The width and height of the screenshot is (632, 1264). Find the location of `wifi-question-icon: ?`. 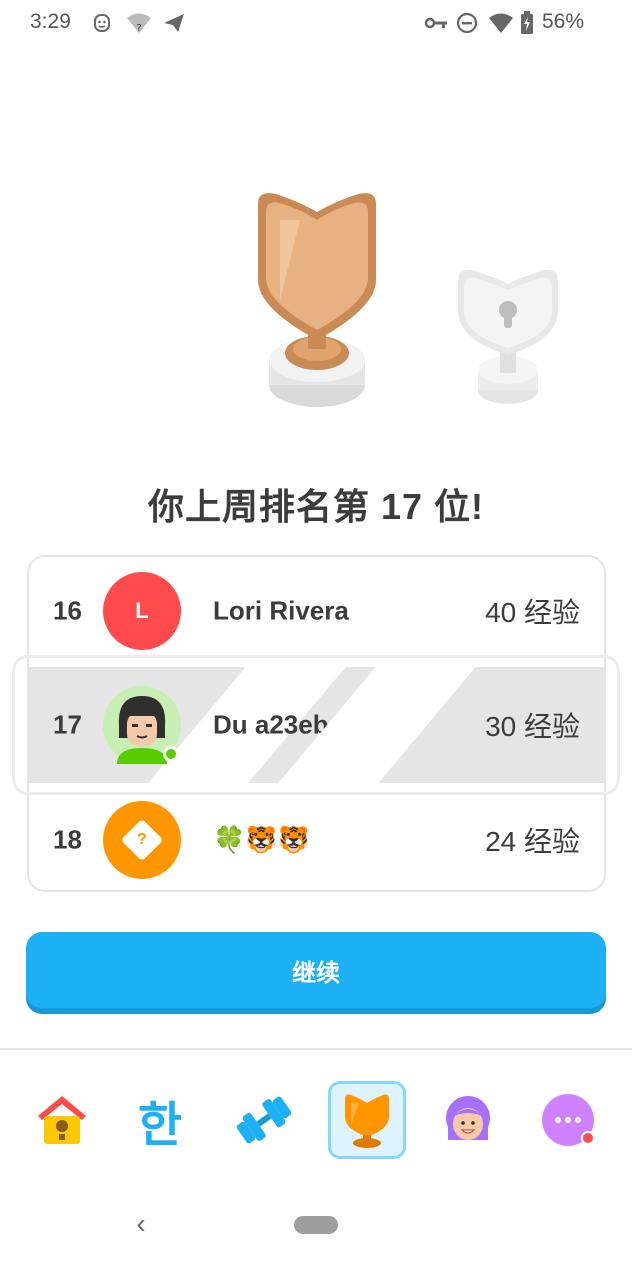

wifi-question-icon: ? is located at coordinates (139, 23).